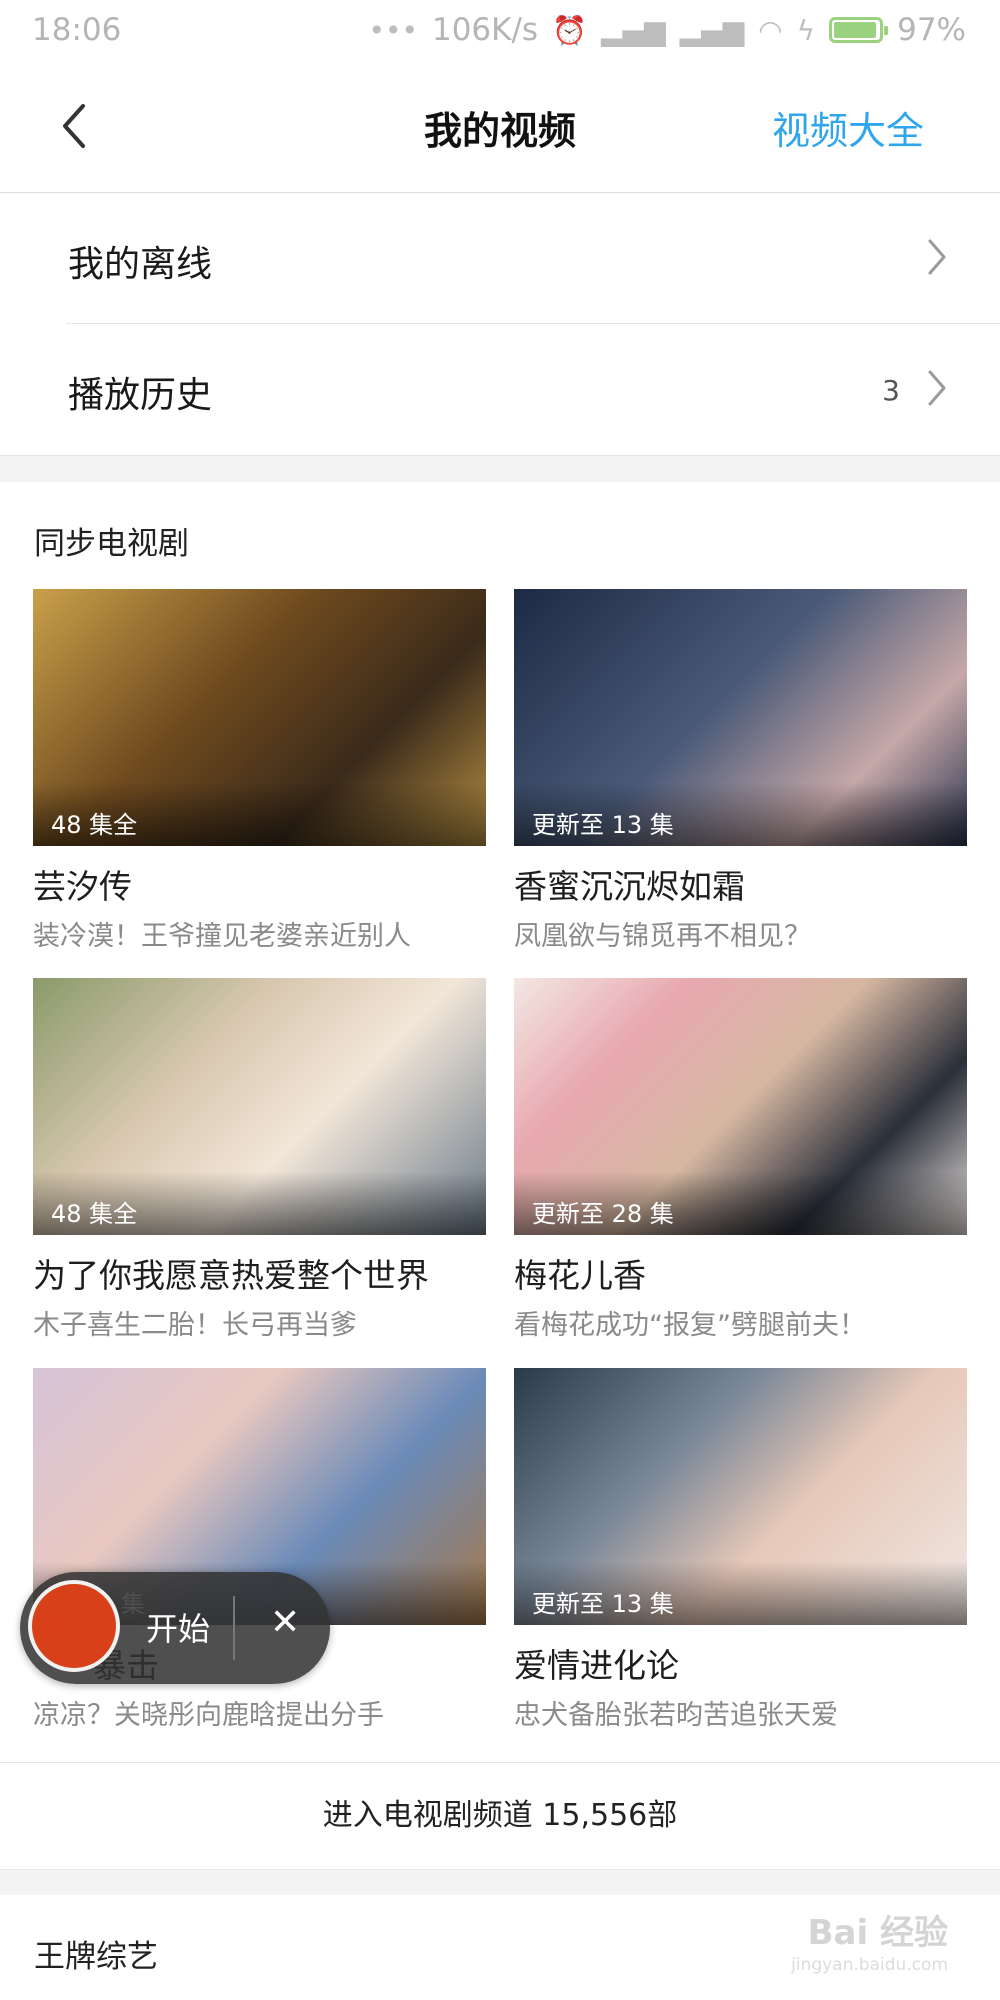 Image resolution: width=1000 pixels, height=2000 pixels. What do you see at coordinates (96, 1957) in the screenshot?
I see `section-title: 王牌综艺` at bounding box center [96, 1957].